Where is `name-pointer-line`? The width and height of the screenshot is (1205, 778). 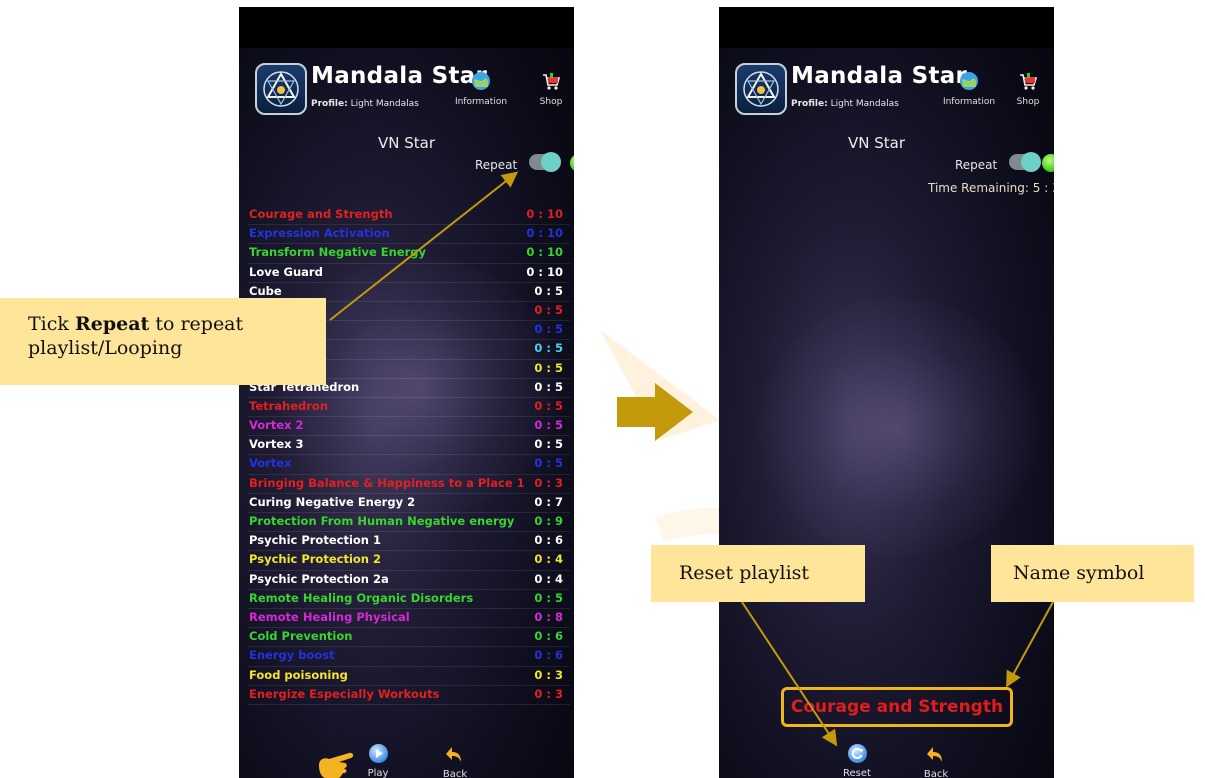
name-pointer-line is located at coordinates (1030, 644).